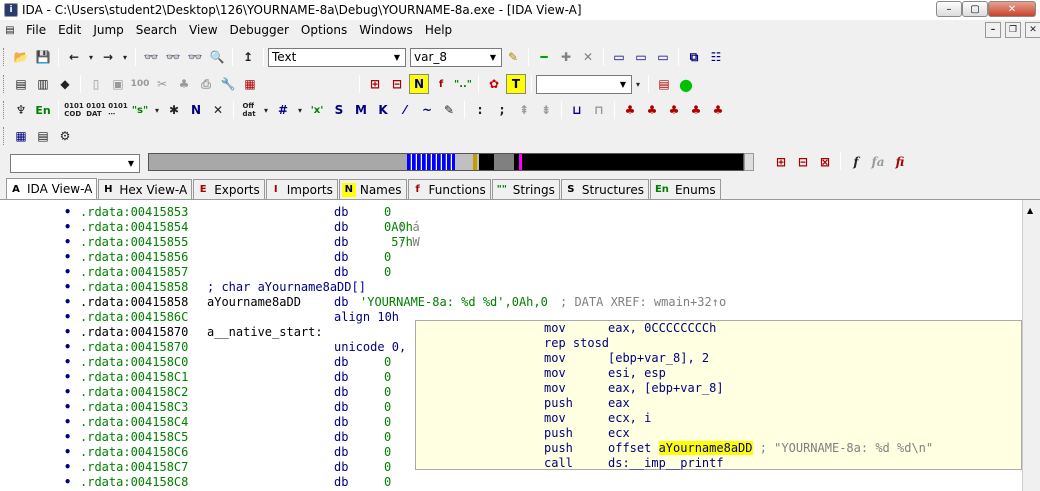  Describe the element at coordinates (638, 84) in the screenshot. I see `debugger-combo-dropdown-icon: ▾` at that location.